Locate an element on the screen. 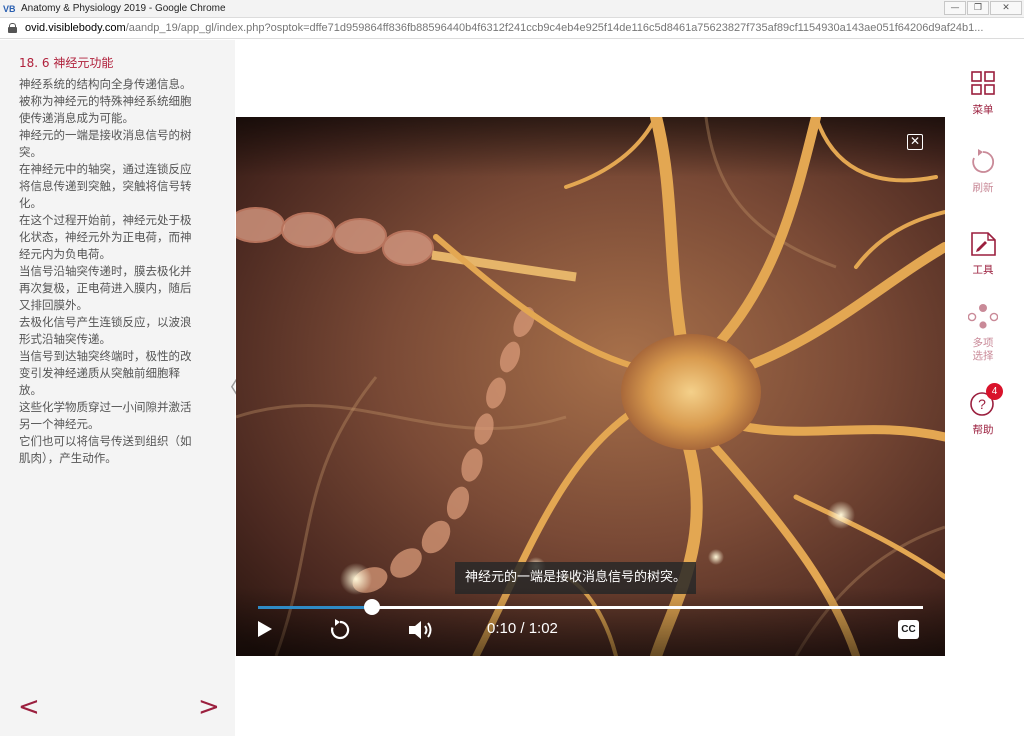 This screenshot has width=1024, height=736. previous-page-button: < is located at coordinates (29, 707).